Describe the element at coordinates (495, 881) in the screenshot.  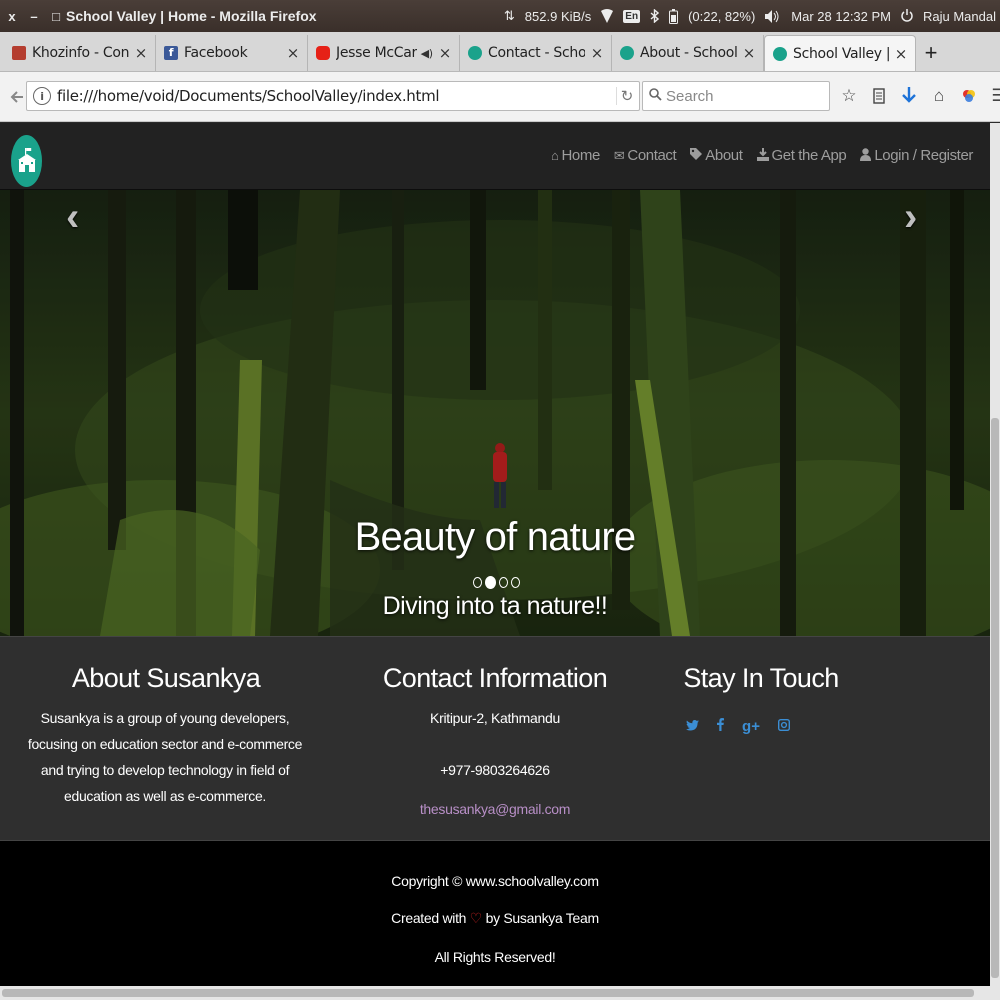
I see `copyright-text: Copyright © www.schoolvalley.com` at that location.